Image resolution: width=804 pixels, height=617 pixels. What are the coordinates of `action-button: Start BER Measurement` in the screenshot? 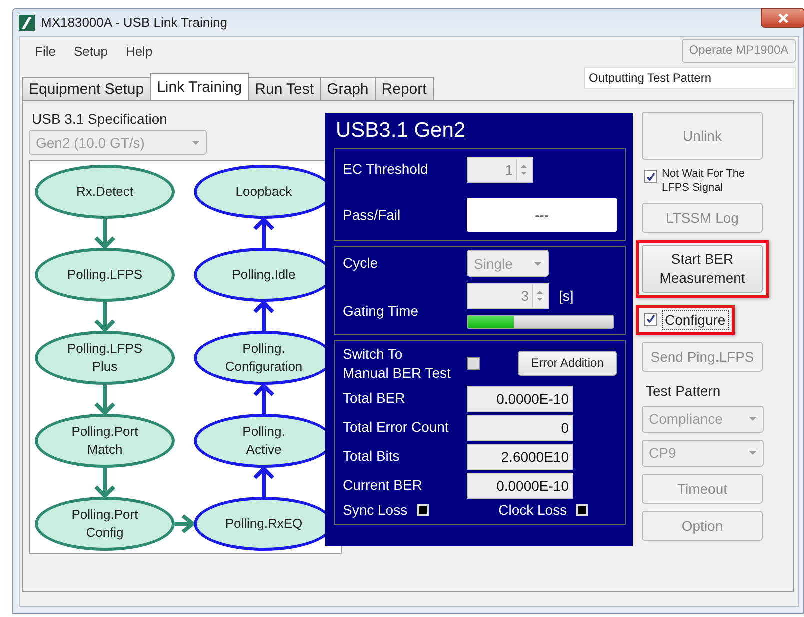 It's located at (702, 268).